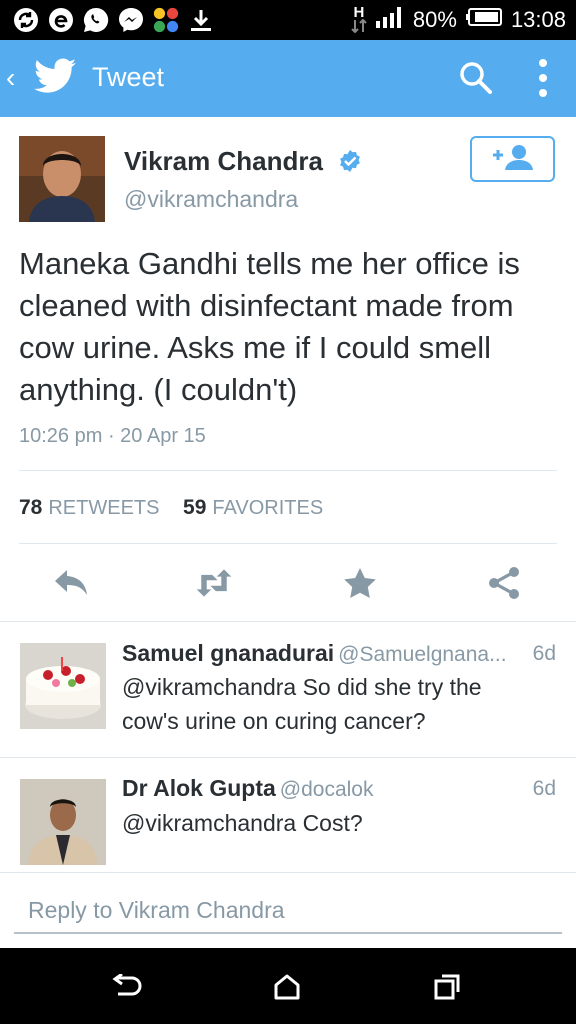 The height and width of the screenshot is (1024, 576). I want to click on search-icon, so click(476, 80).